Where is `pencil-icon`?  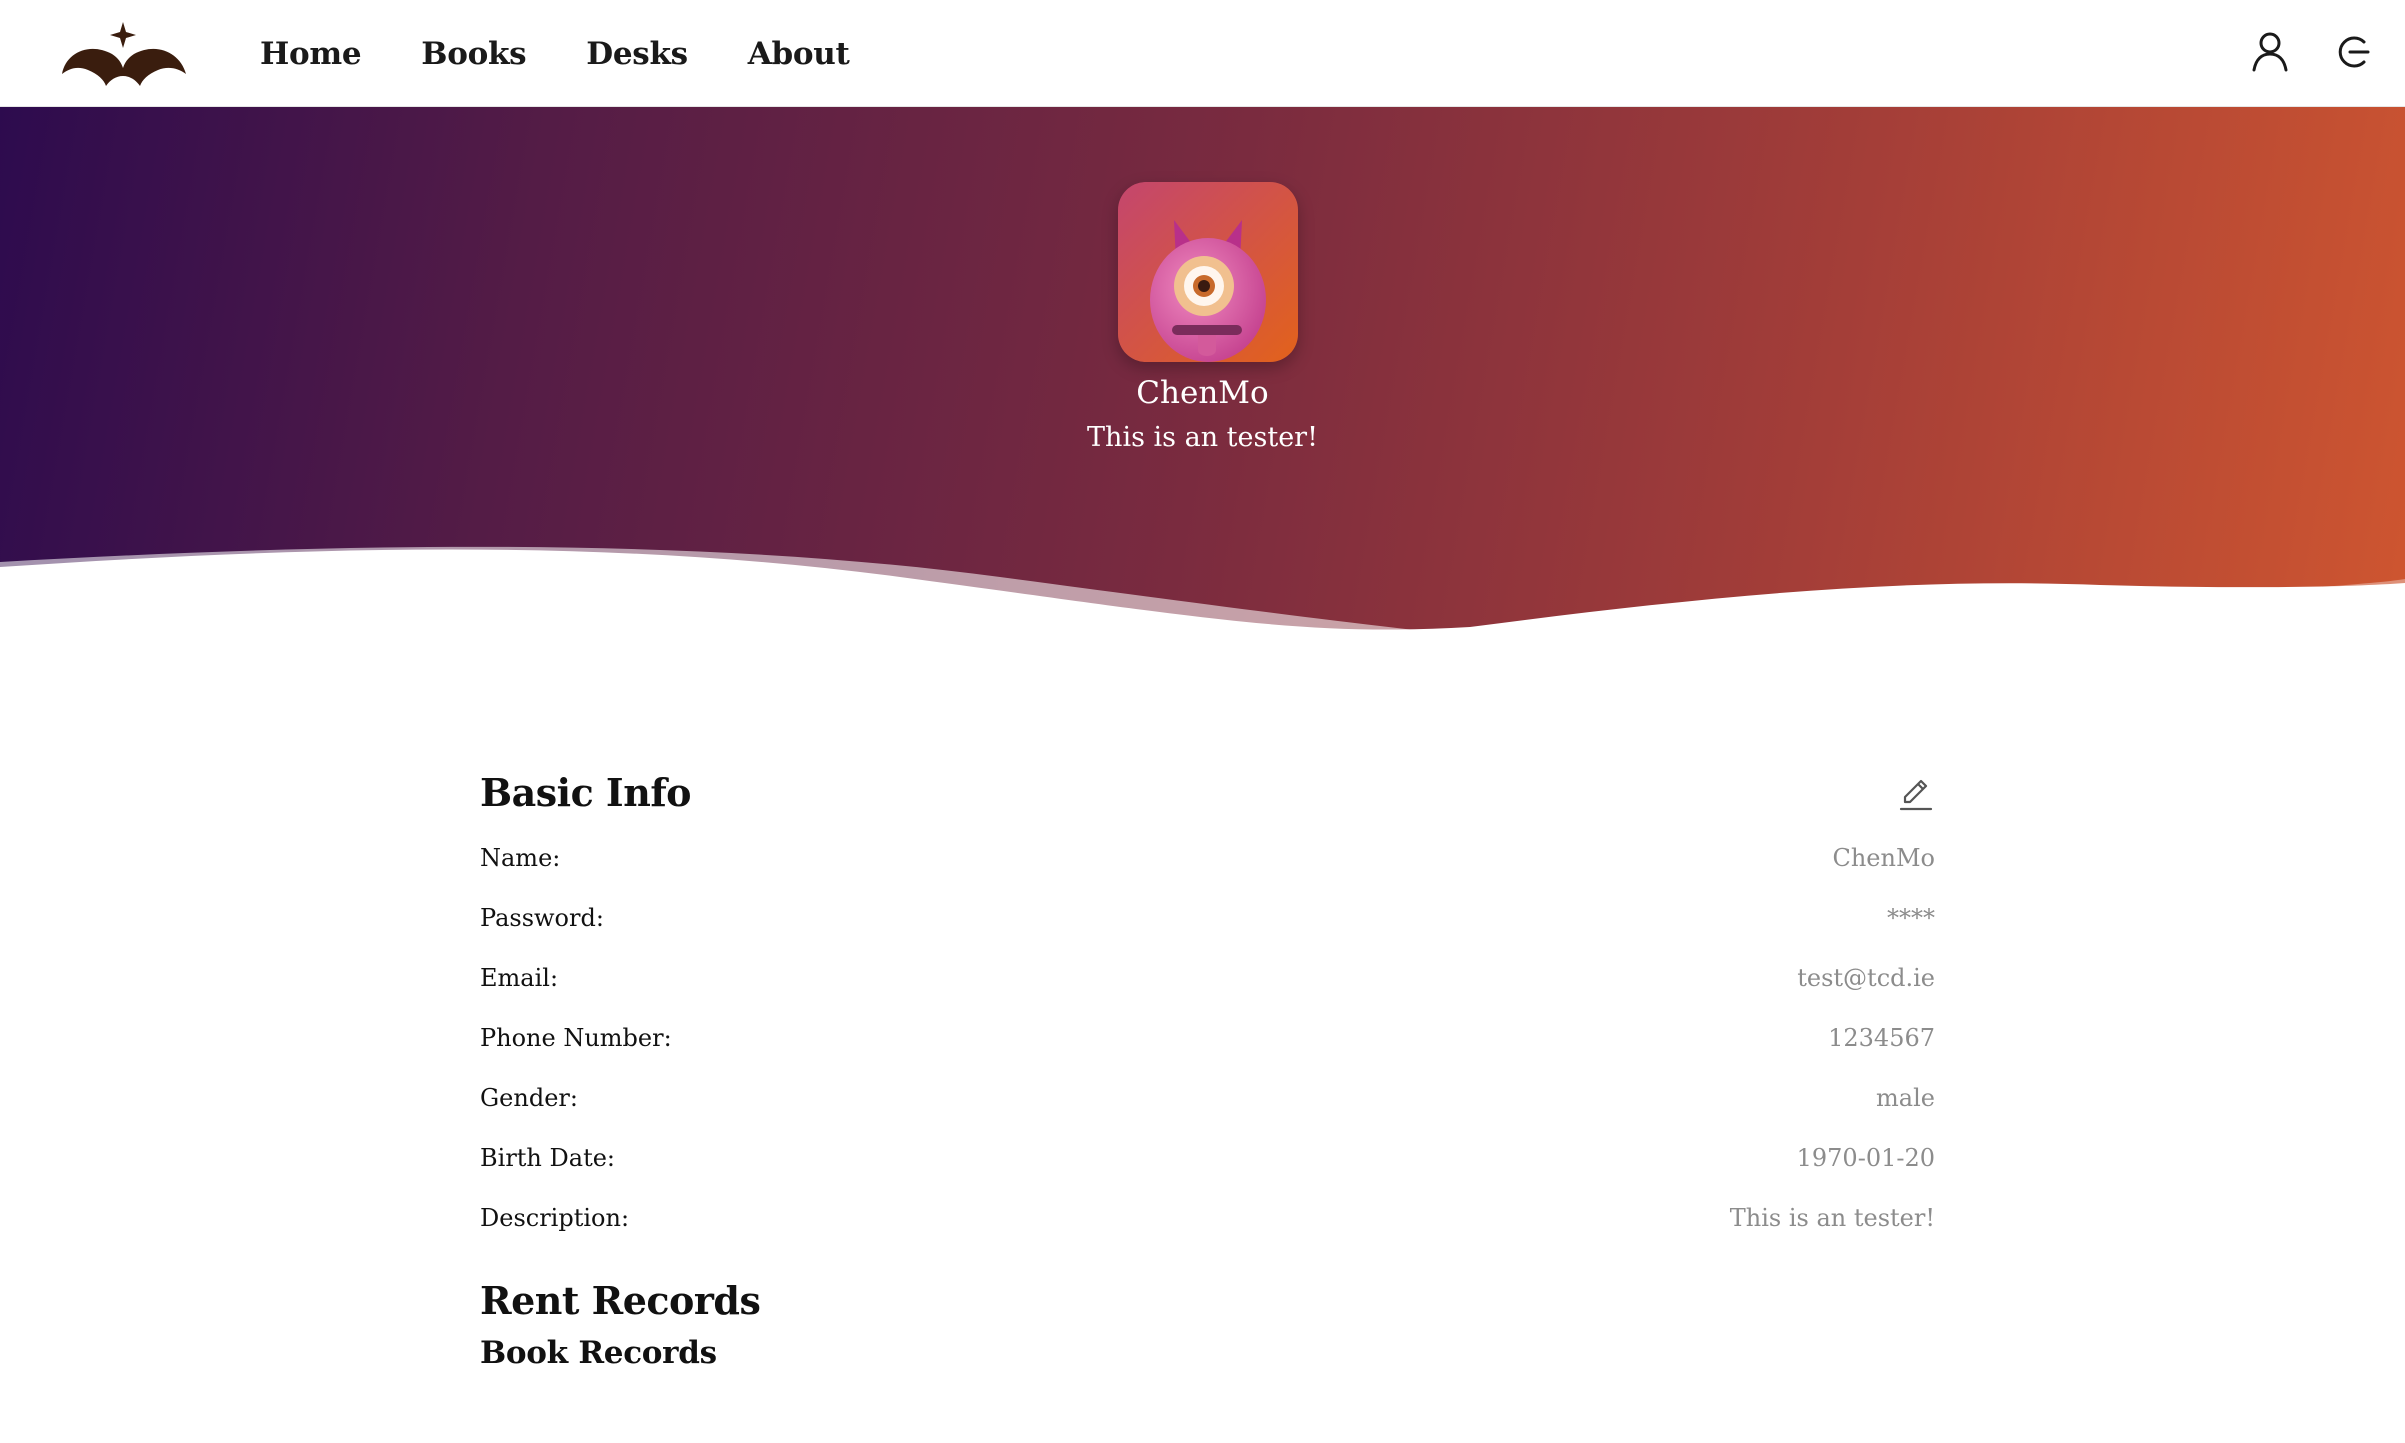
pencil-icon is located at coordinates (1915, 794).